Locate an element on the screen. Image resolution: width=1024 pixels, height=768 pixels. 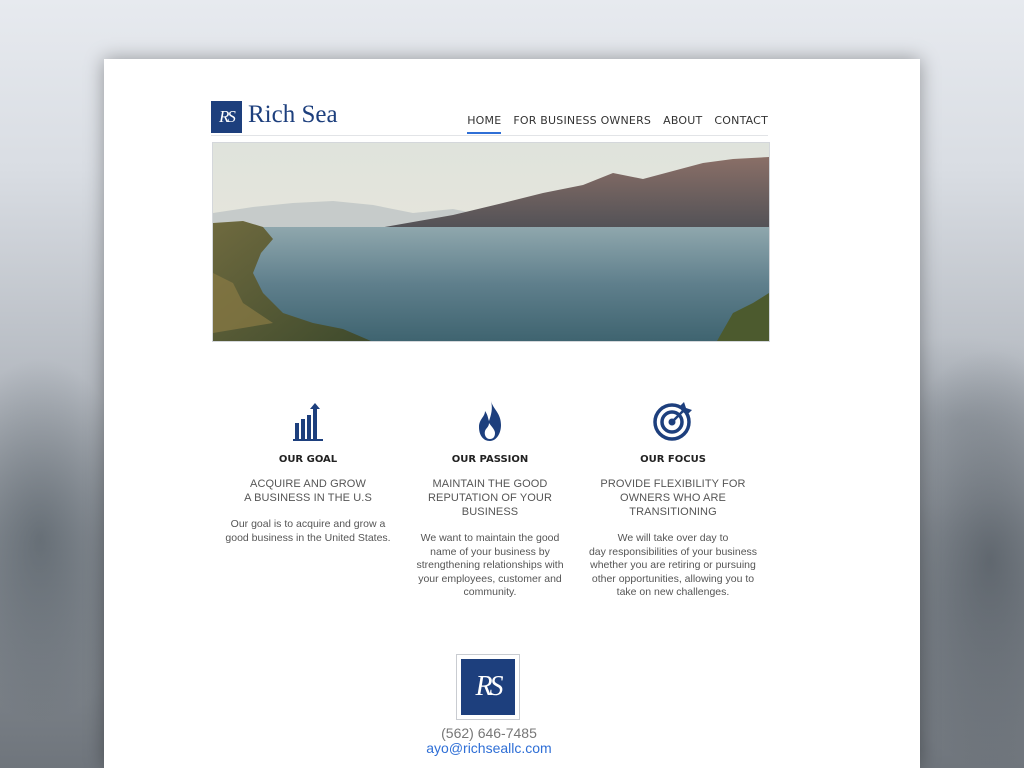
body-line: whether you are retiring or pursuing is located at coordinates (673, 565).